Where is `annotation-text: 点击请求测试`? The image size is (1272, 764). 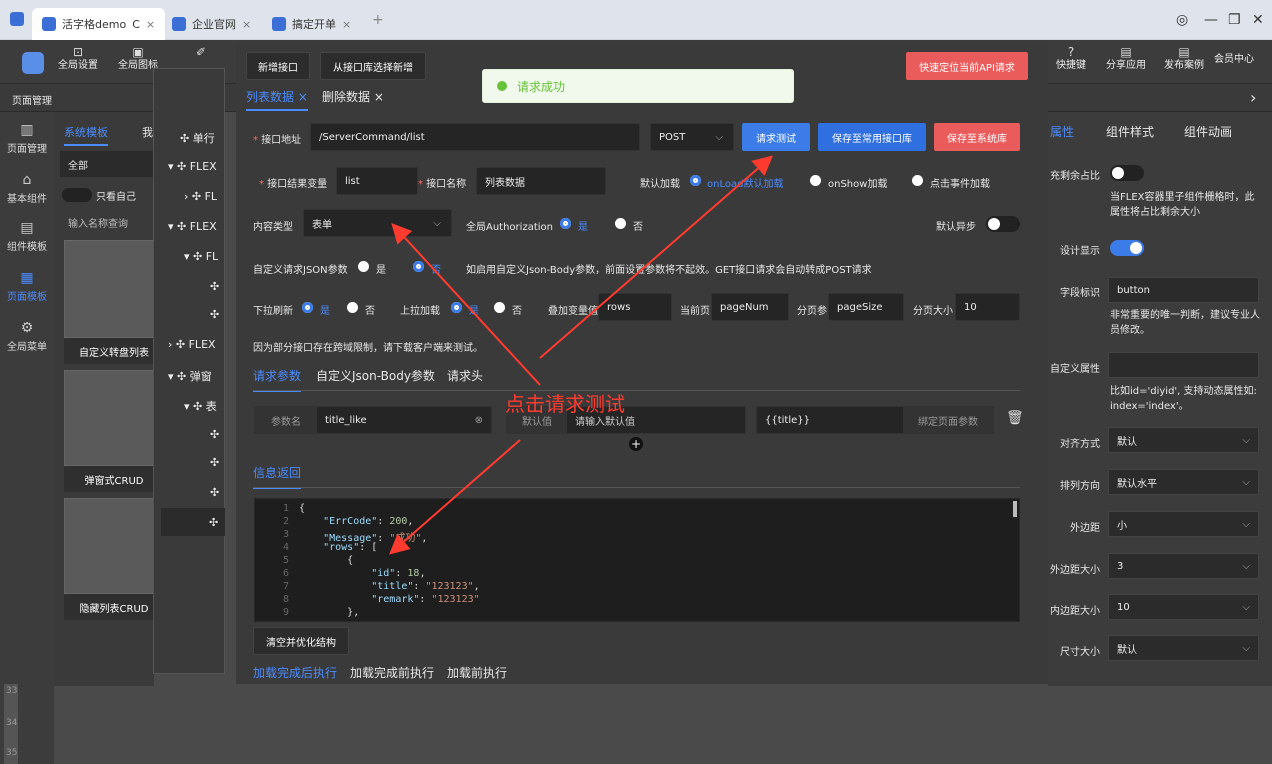
annotation-text: 点击请求测试 is located at coordinates (565, 404).